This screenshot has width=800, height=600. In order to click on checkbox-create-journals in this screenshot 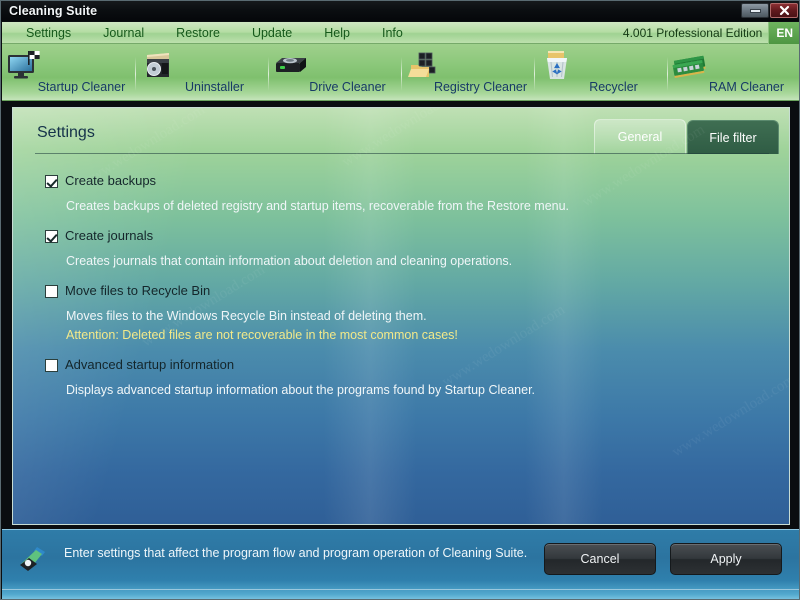, I will do `click(51, 236)`.